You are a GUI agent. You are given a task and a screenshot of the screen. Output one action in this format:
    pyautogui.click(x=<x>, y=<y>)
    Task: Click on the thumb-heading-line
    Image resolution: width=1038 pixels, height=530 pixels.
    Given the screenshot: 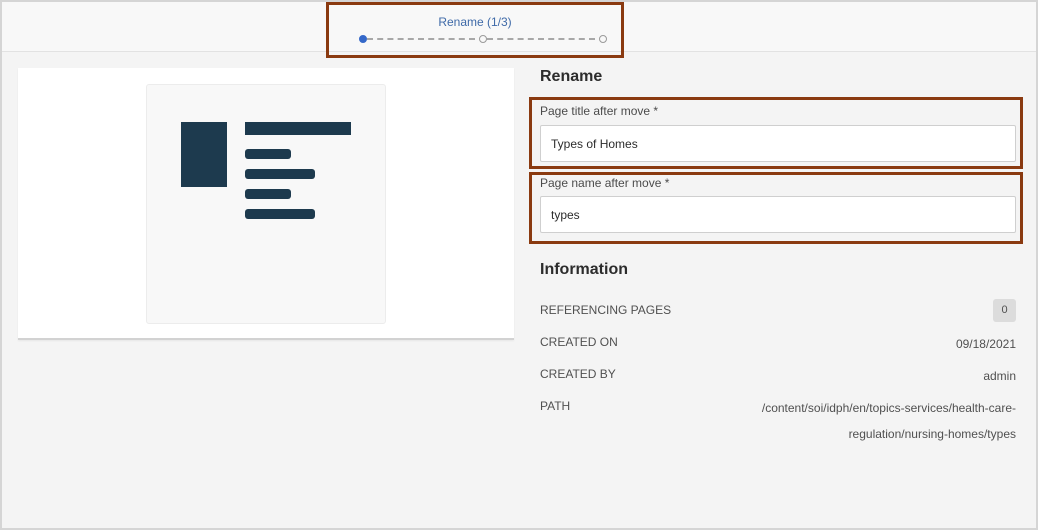 What is the action you would take?
    pyautogui.click(x=298, y=128)
    